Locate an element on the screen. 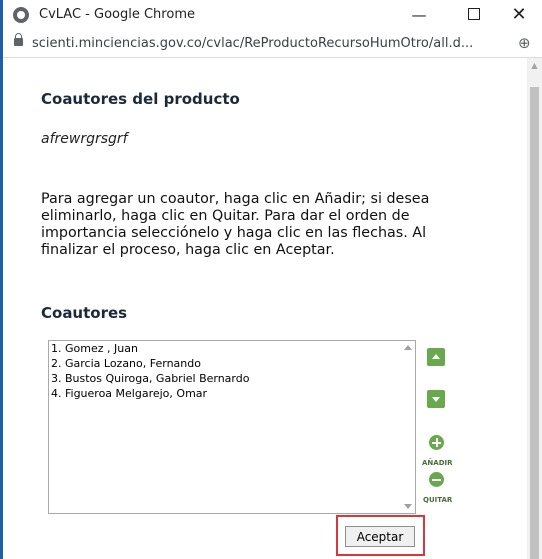 The height and width of the screenshot is (559, 542). scroll-up-arrow-icon is located at coordinates (408, 347).